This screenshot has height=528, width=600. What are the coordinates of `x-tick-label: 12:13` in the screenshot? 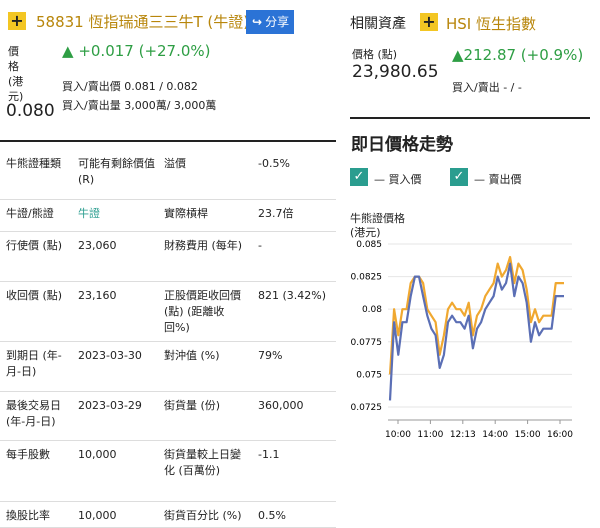 It's located at (463, 435).